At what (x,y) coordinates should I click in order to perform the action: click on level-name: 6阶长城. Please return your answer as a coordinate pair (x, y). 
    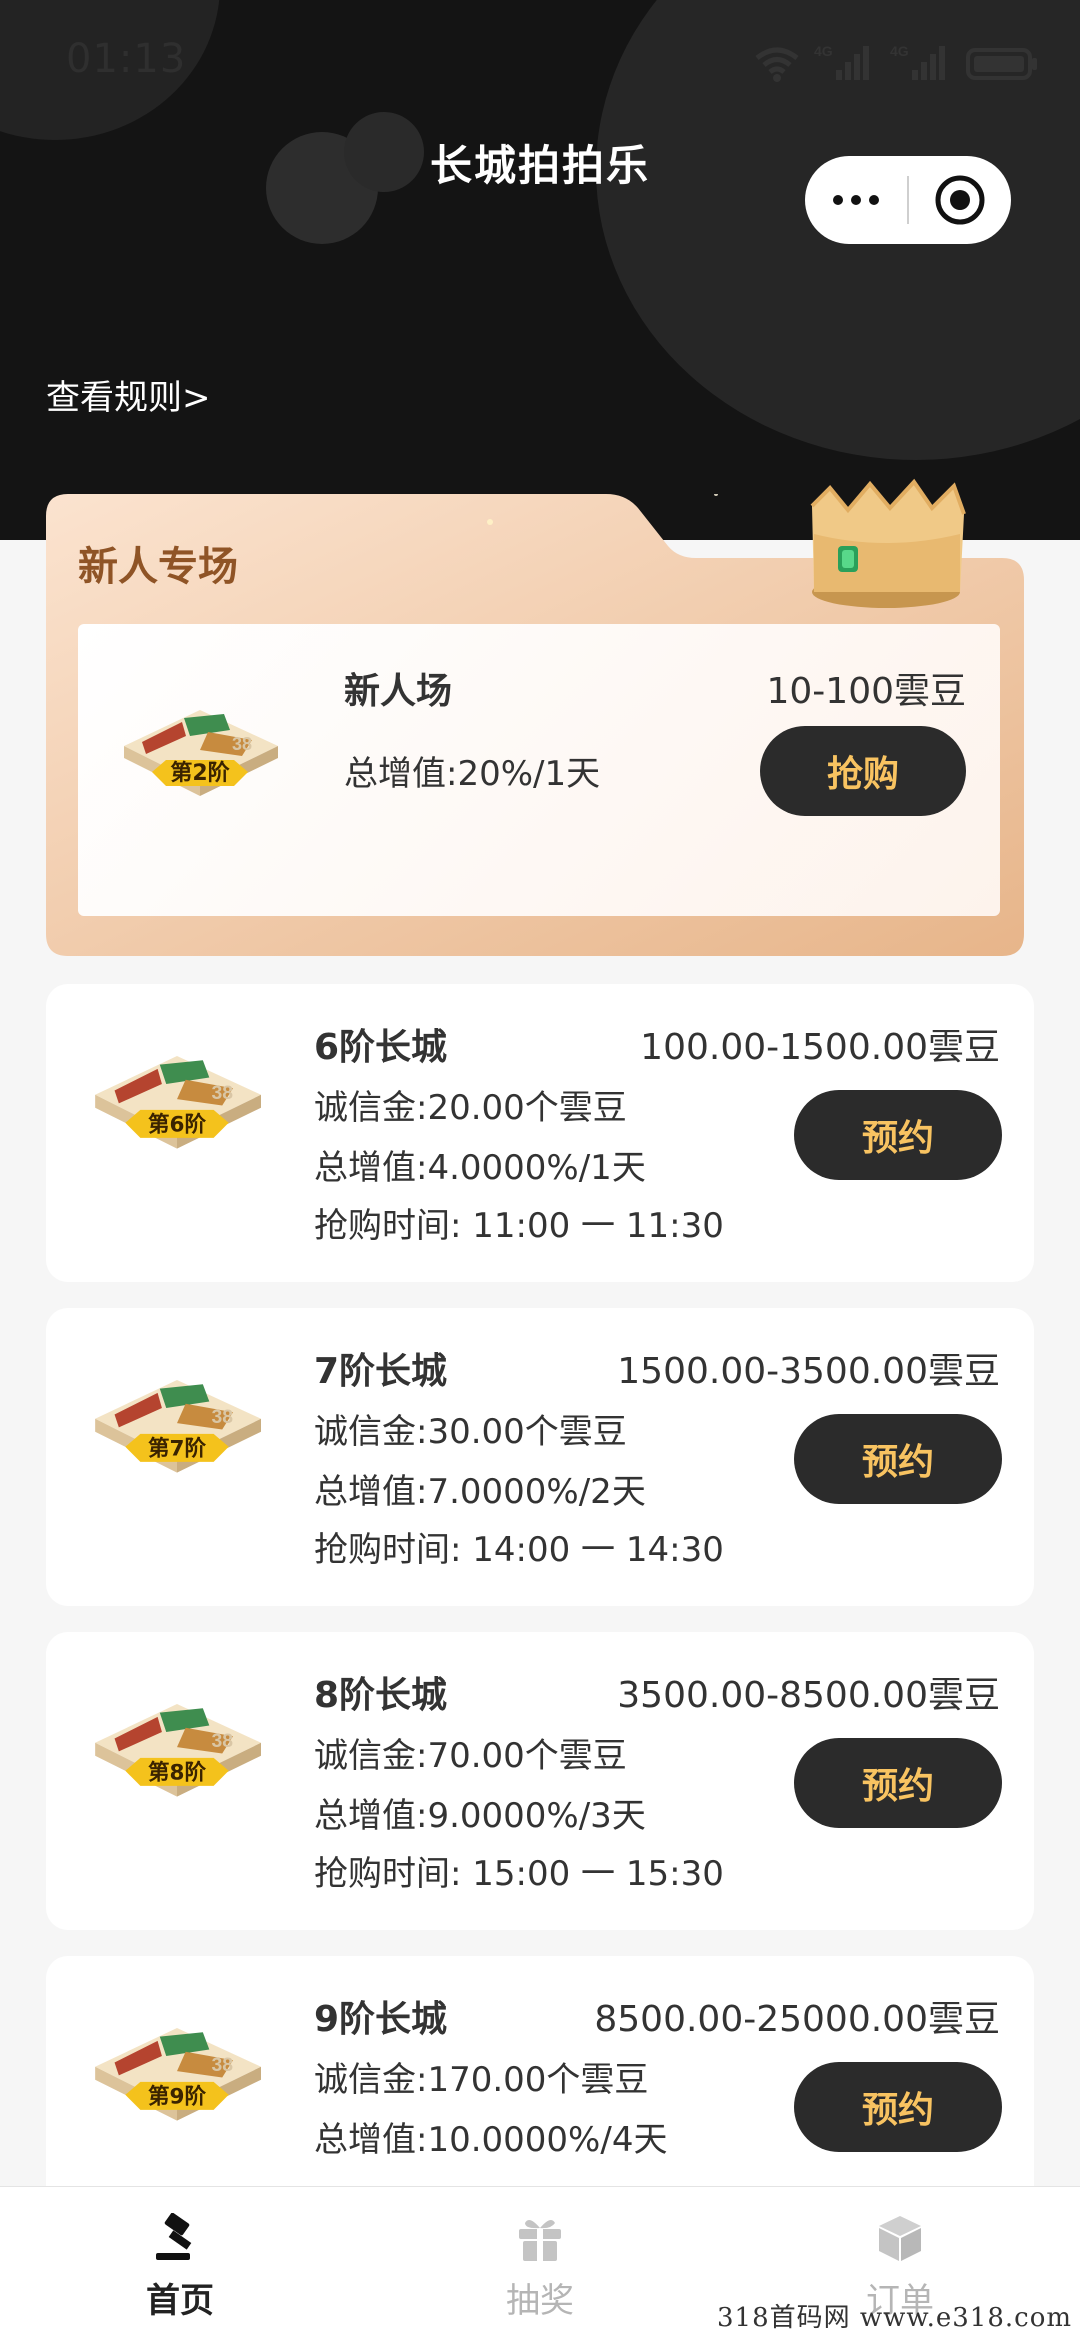
    Looking at the image, I should click on (381, 1047).